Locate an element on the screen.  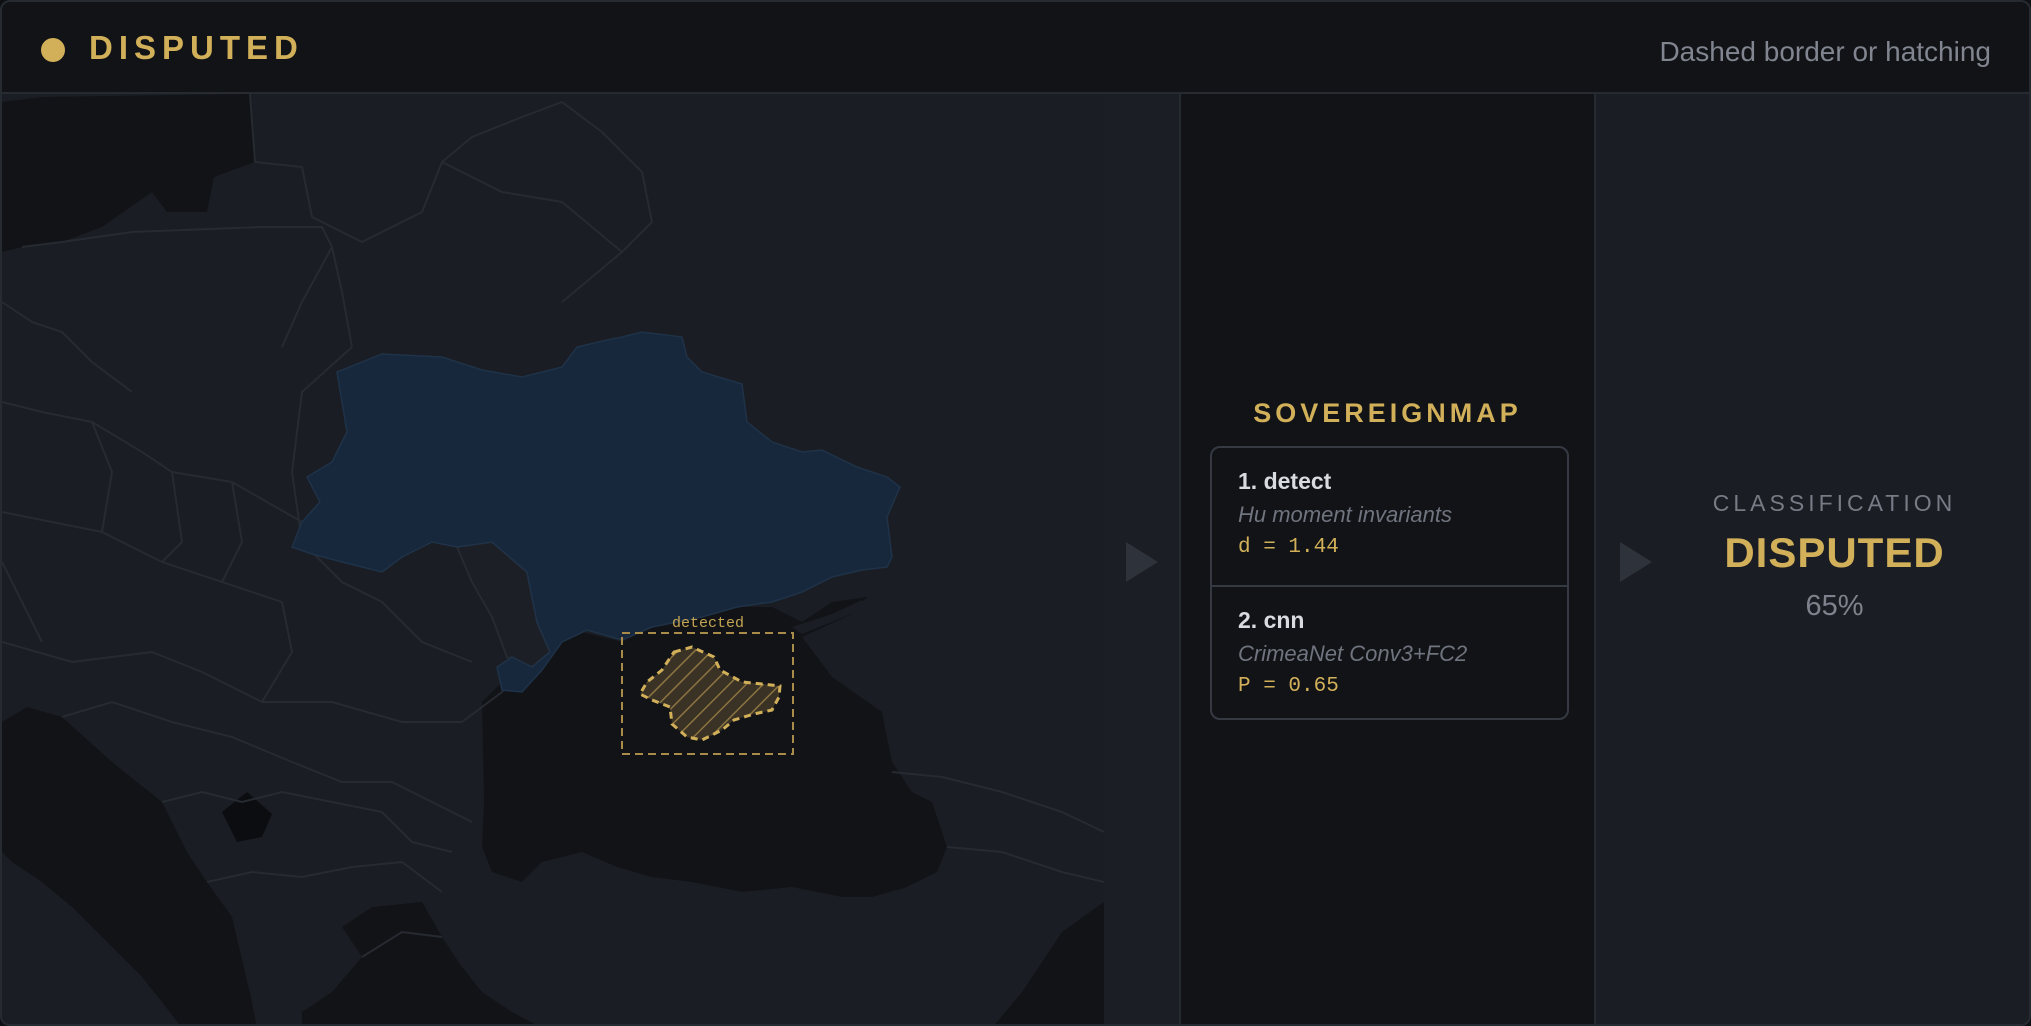
status-dot-icon is located at coordinates (53, 50).